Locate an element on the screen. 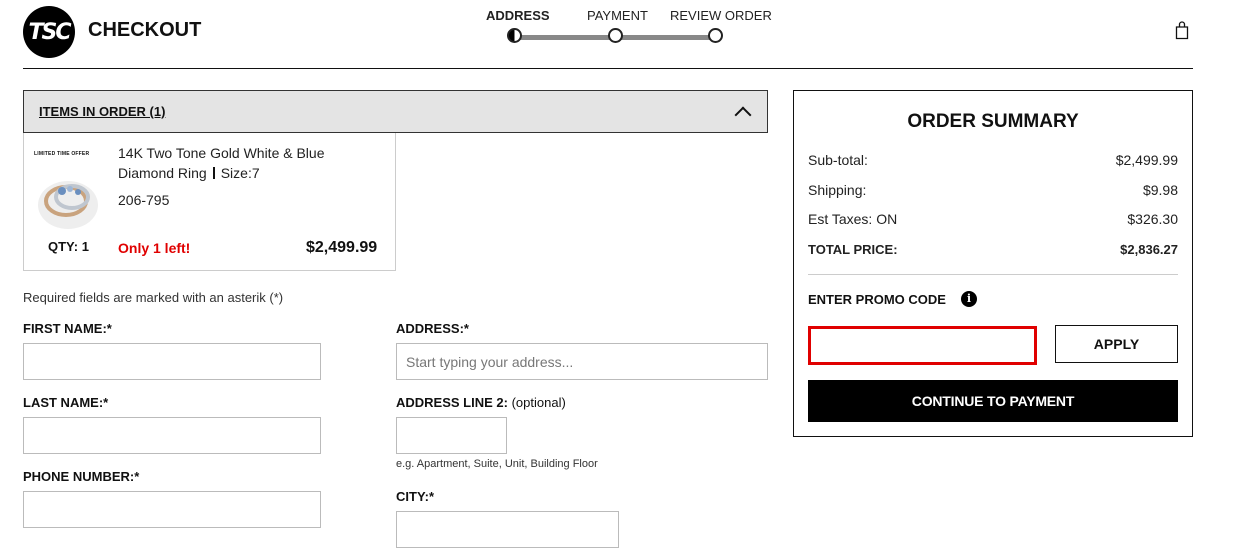  step-dot-payment is located at coordinates (615, 35).